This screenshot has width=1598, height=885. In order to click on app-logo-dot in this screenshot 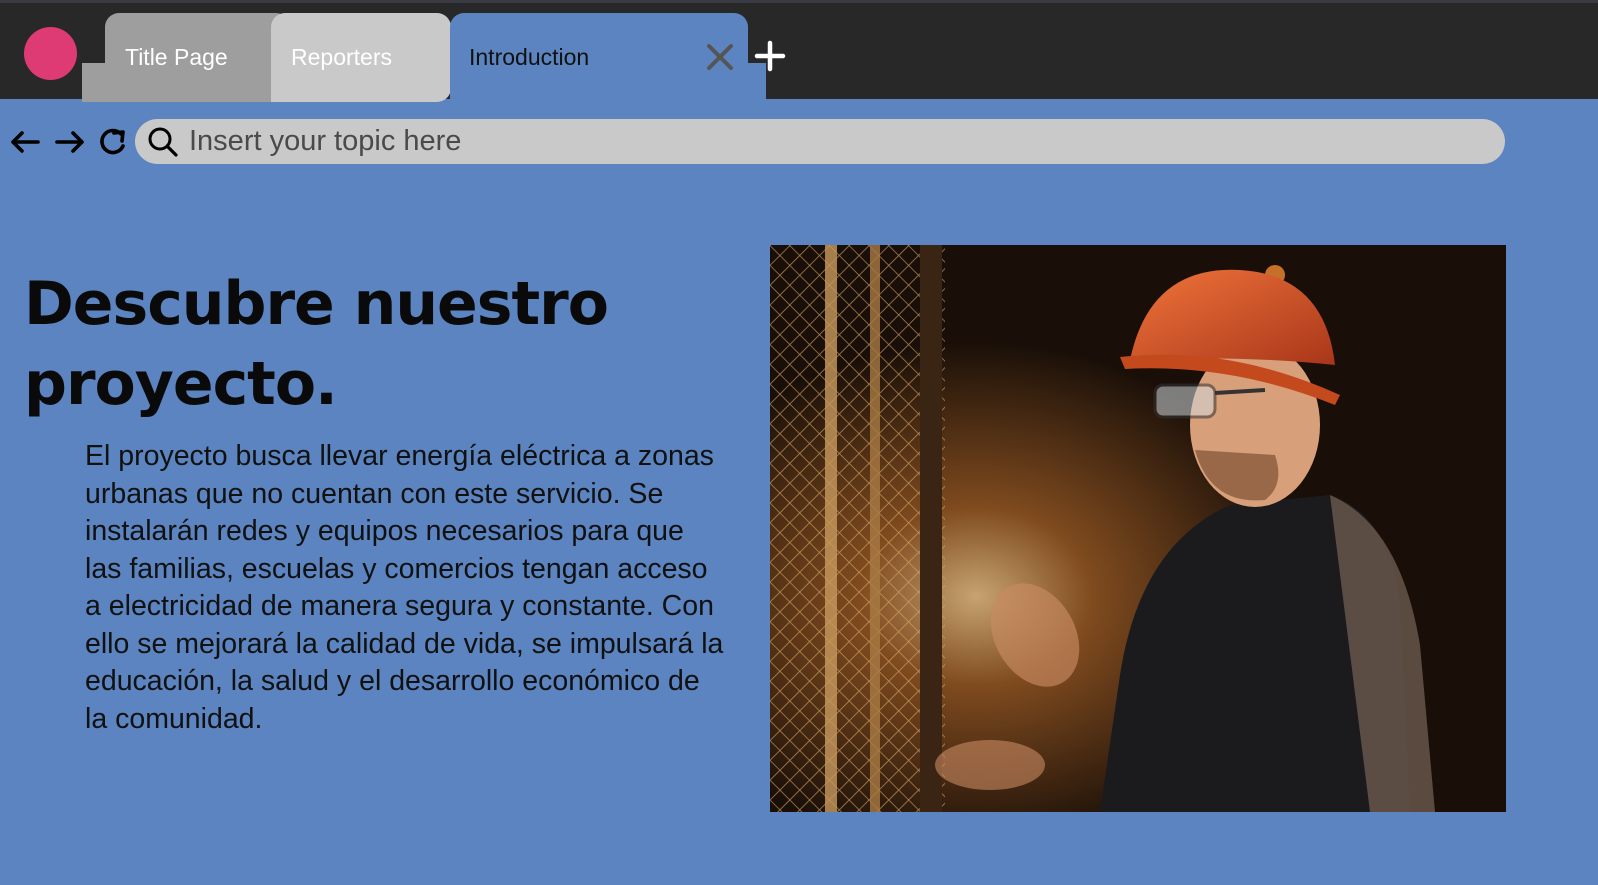, I will do `click(50, 53)`.